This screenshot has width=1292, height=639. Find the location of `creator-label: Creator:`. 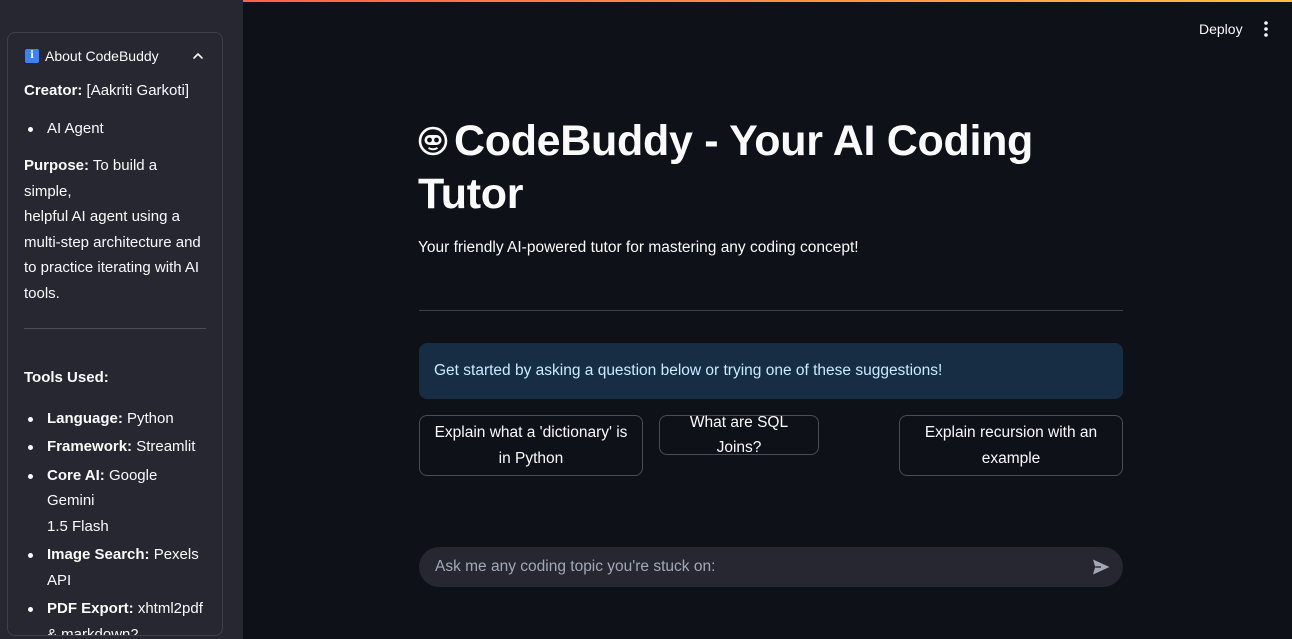

creator-label: Creator: is located at coordinates (53, 90).